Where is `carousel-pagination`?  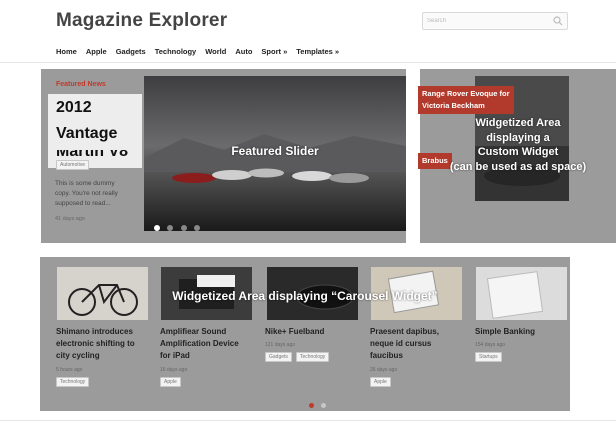 carousel-pagination is located at coordinates (318, 404).